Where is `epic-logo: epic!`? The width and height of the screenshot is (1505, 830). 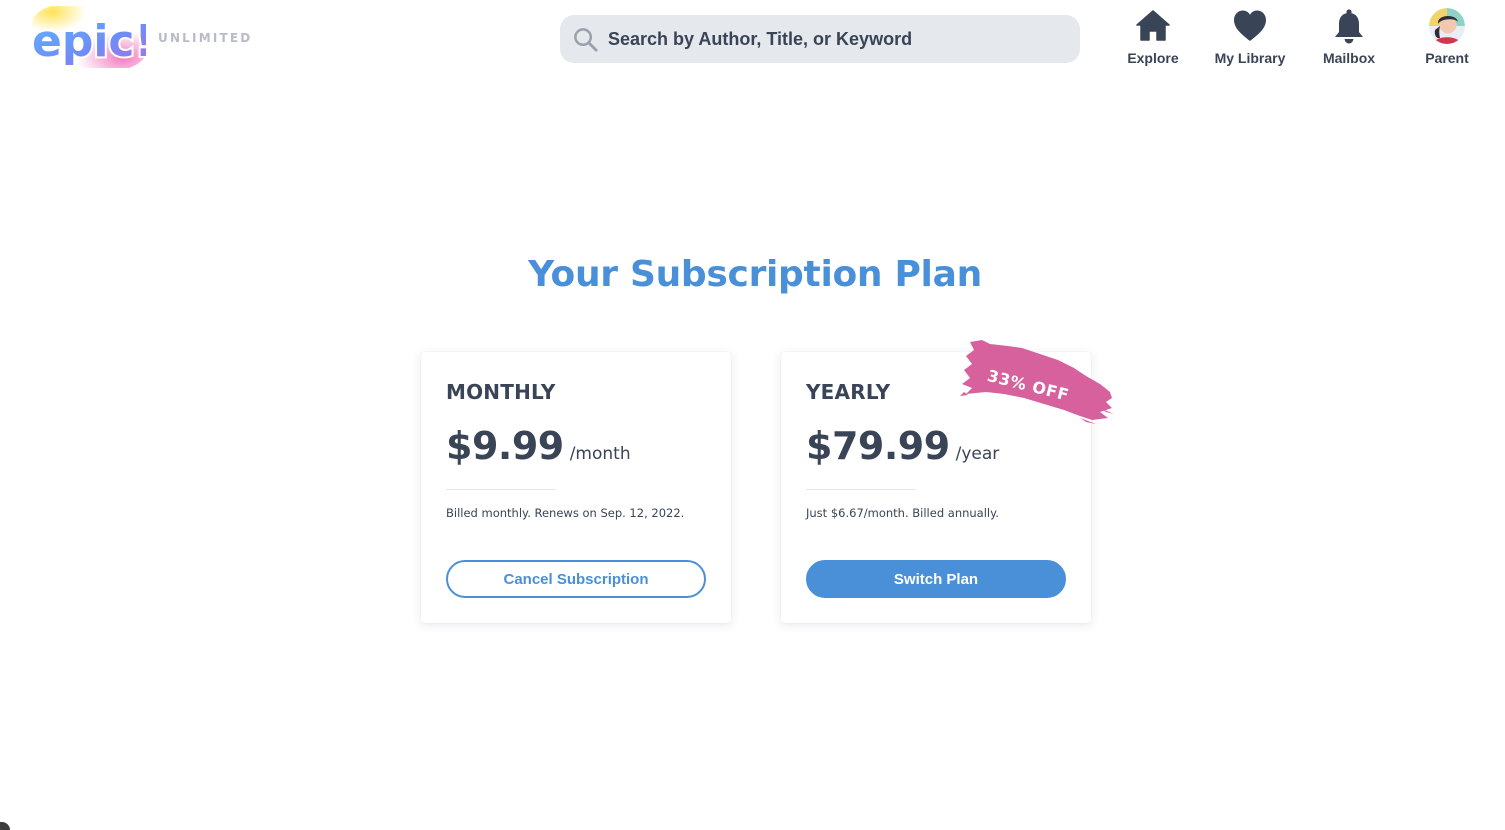
epic-logo: epic! is located at coordinates (87, 37).